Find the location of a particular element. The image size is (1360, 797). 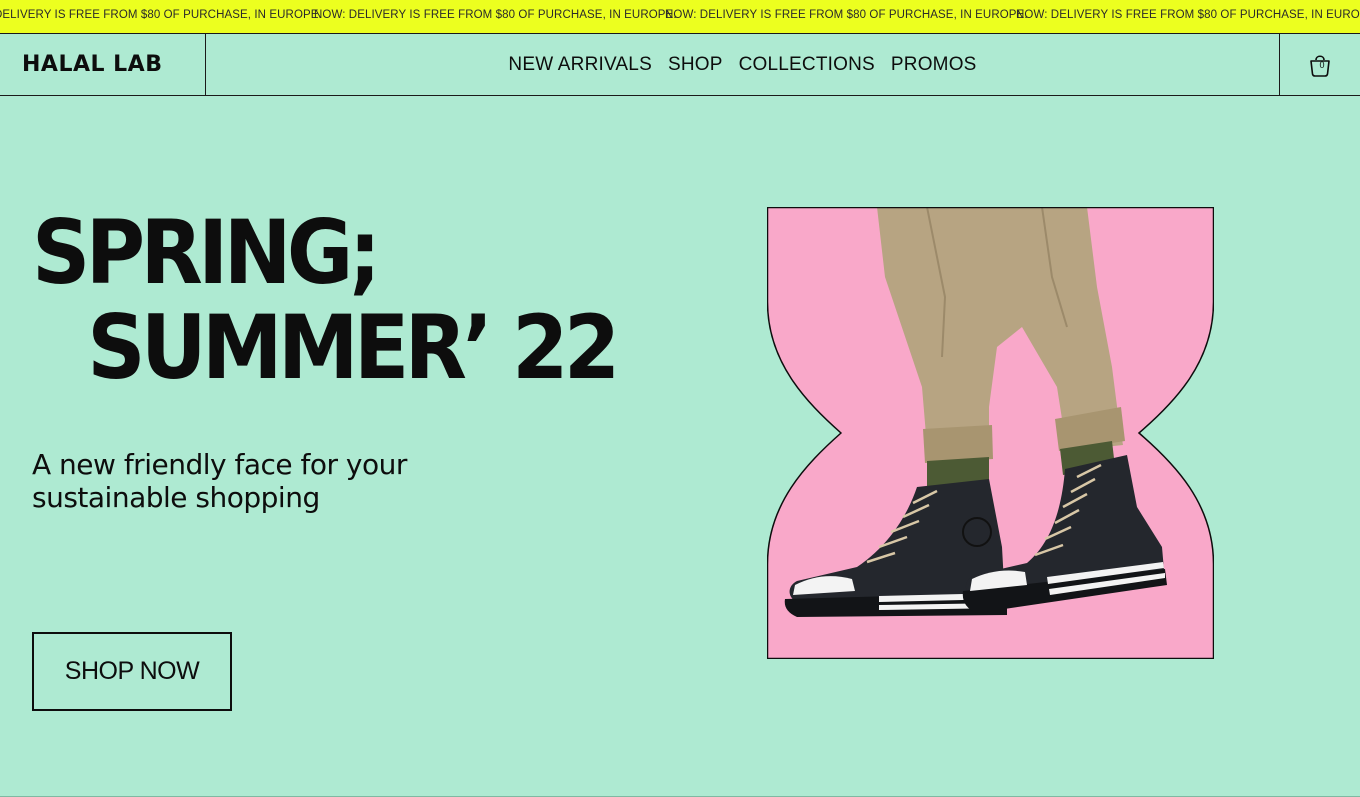

nav-new-arrivals: NEW ARRIVALS is located at coordinates (580, 65).